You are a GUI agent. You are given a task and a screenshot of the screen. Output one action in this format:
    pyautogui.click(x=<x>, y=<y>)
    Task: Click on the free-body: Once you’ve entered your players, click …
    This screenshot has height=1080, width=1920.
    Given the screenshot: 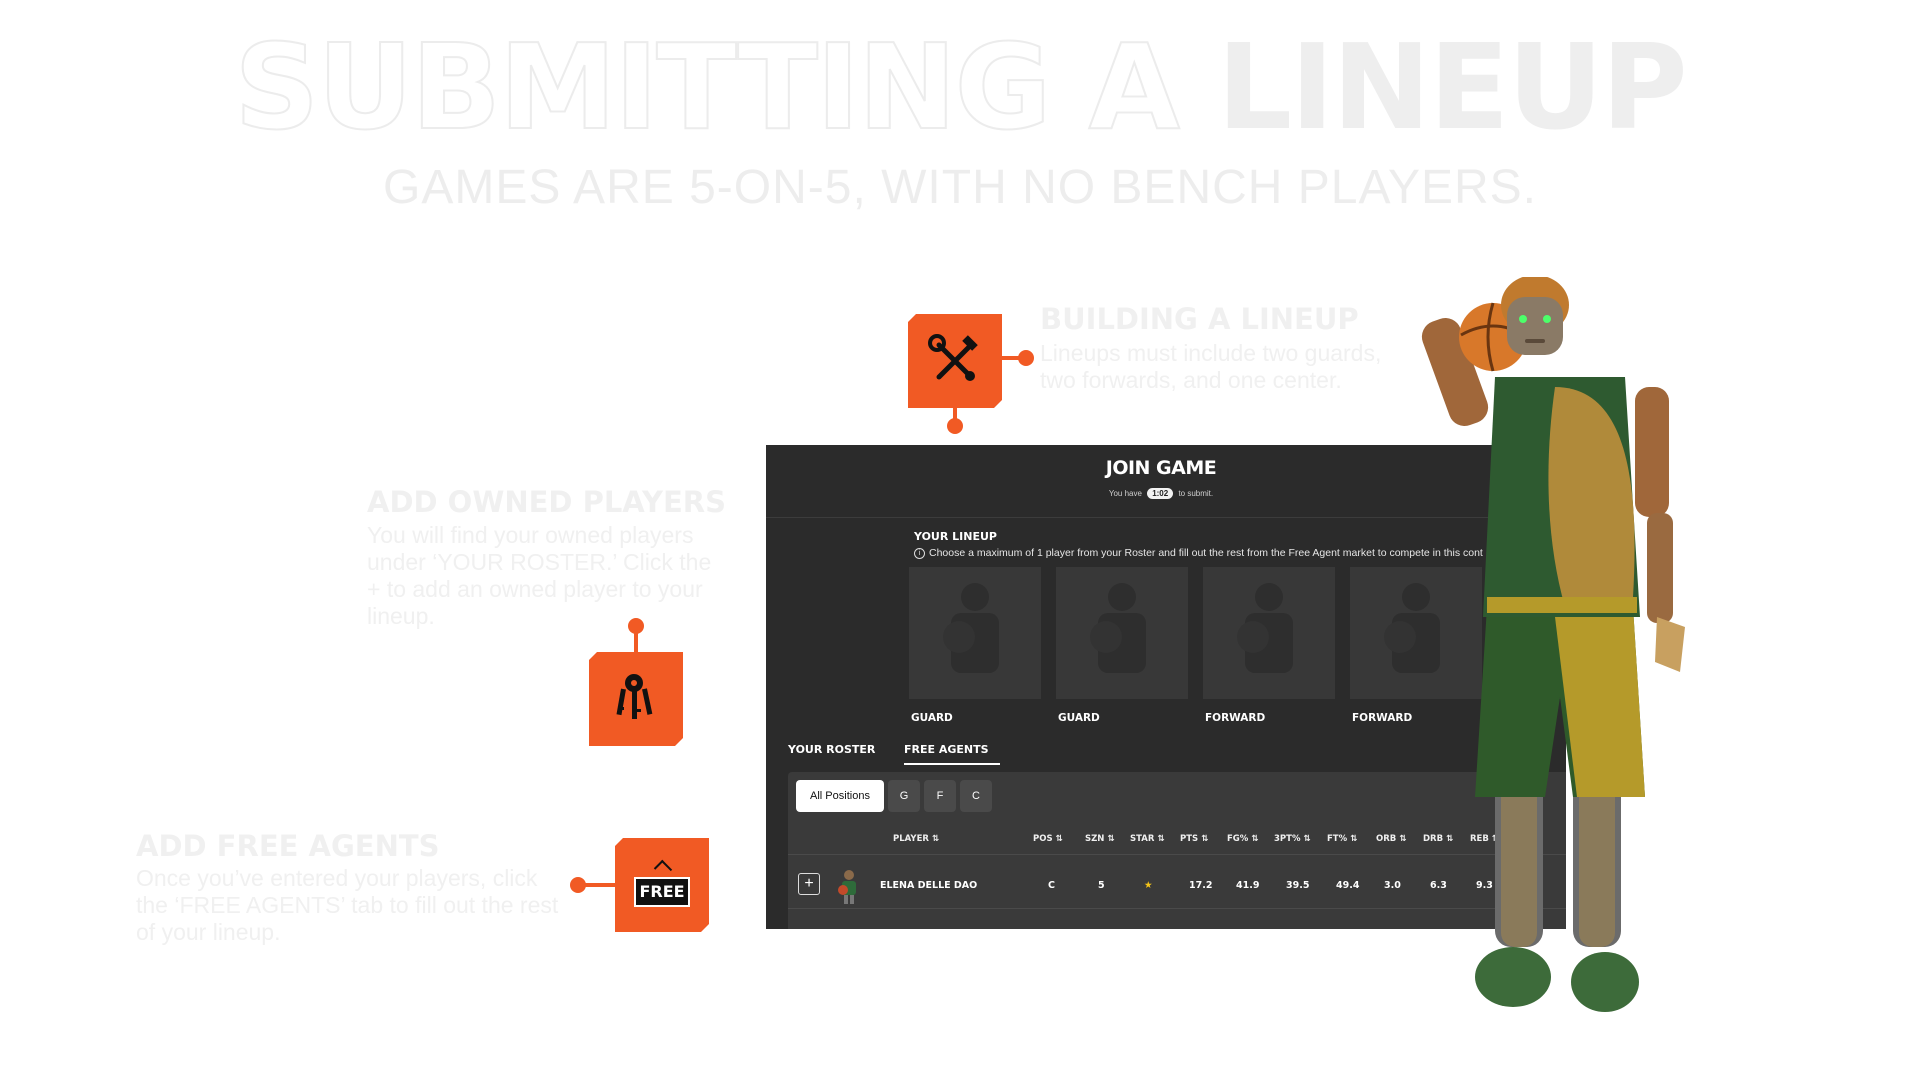 What is the action you would take?
    pyautogui.click(x=347, y=905)
    